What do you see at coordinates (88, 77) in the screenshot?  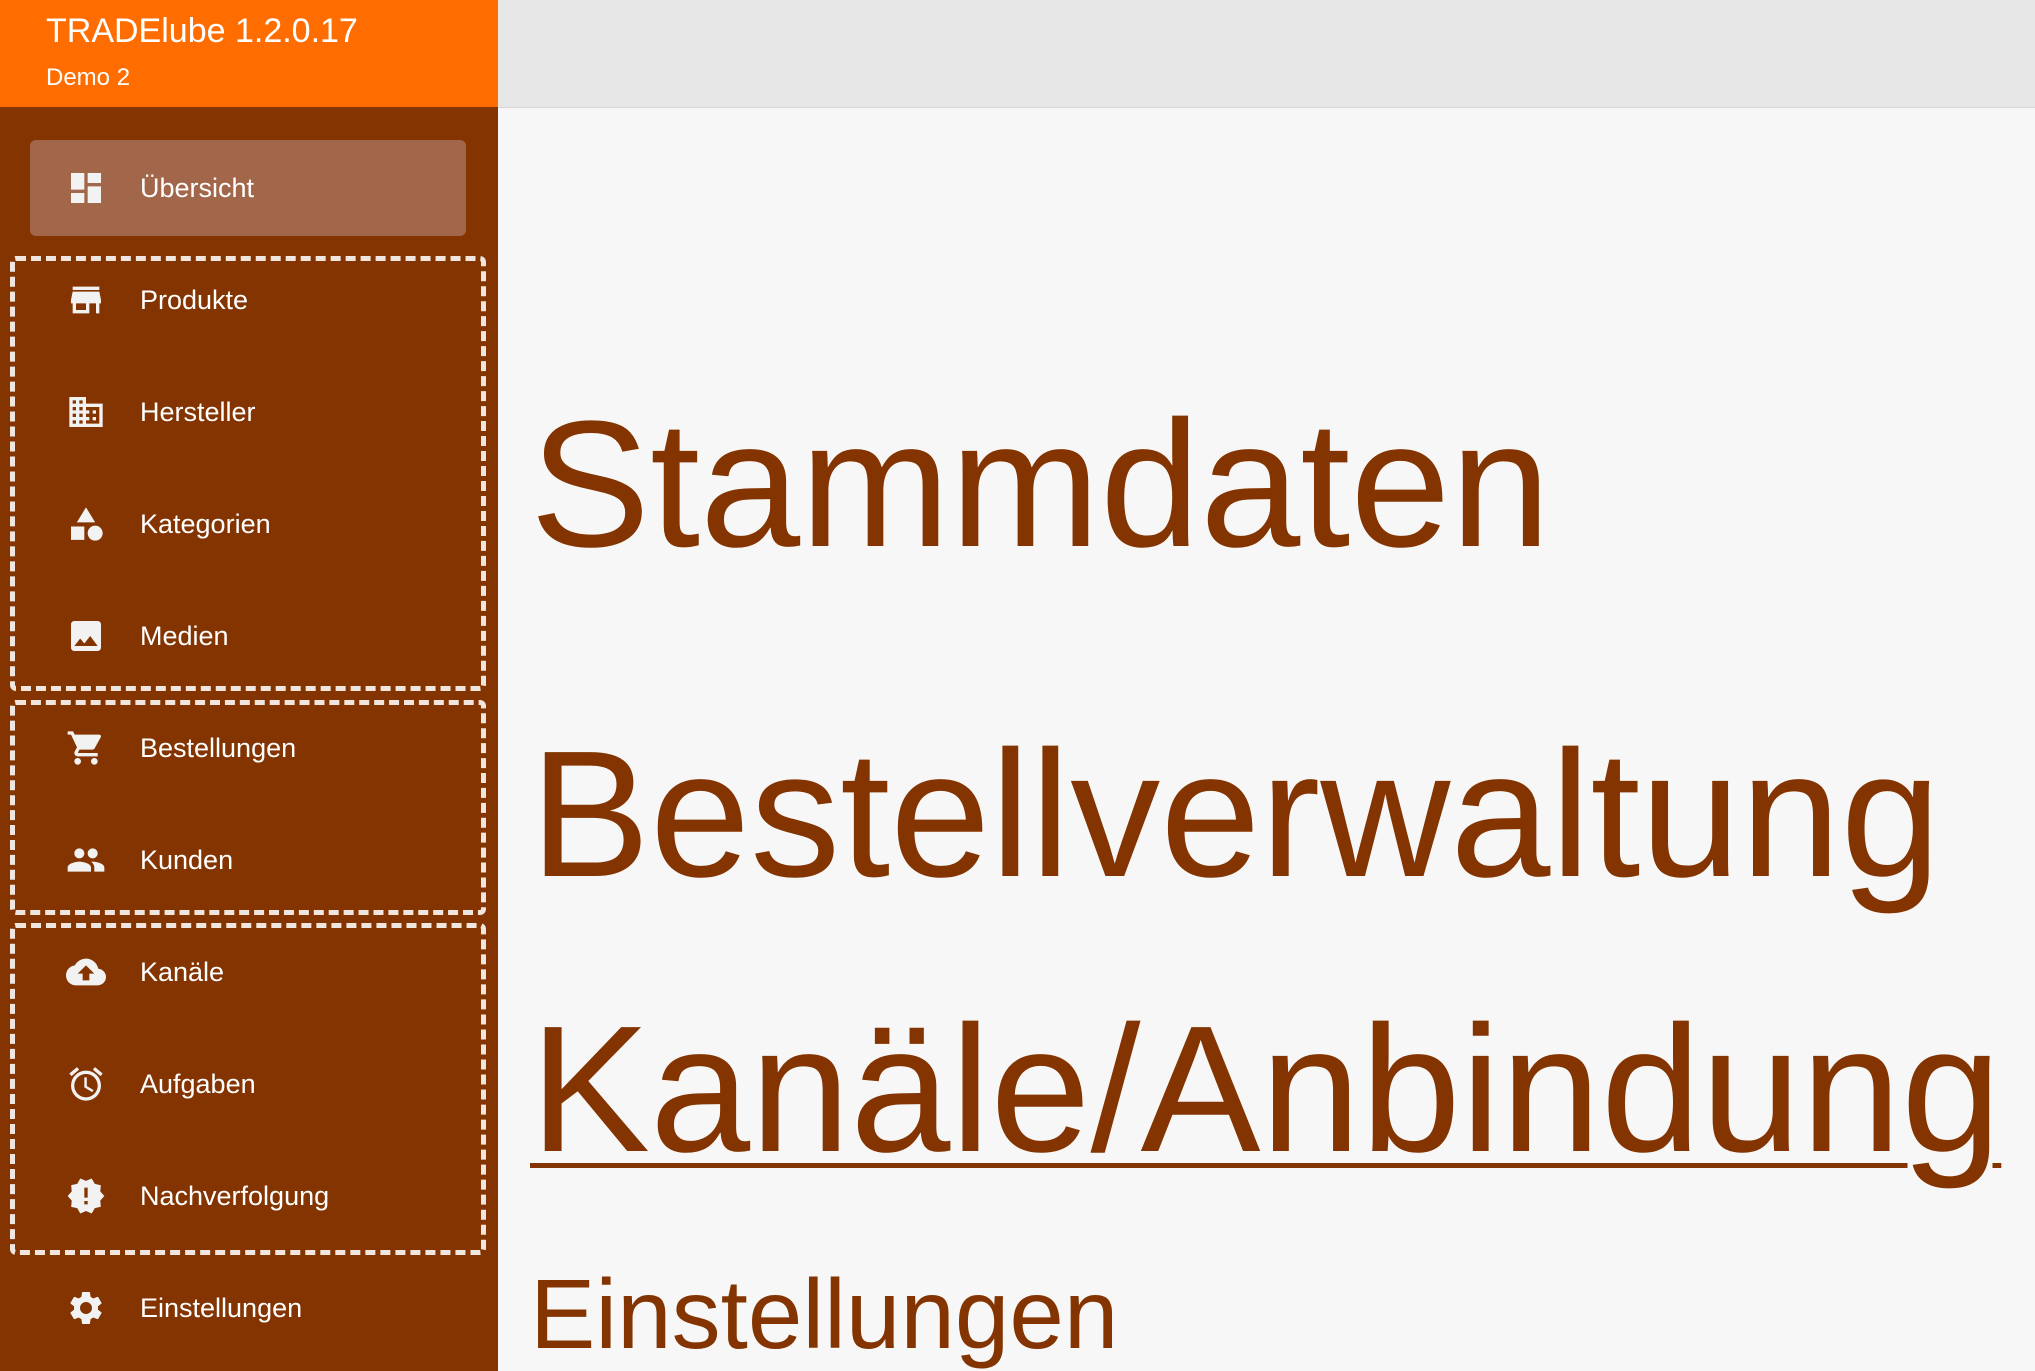 I see `app-subtitle: Demo 2` at bounding box center [88, 77].